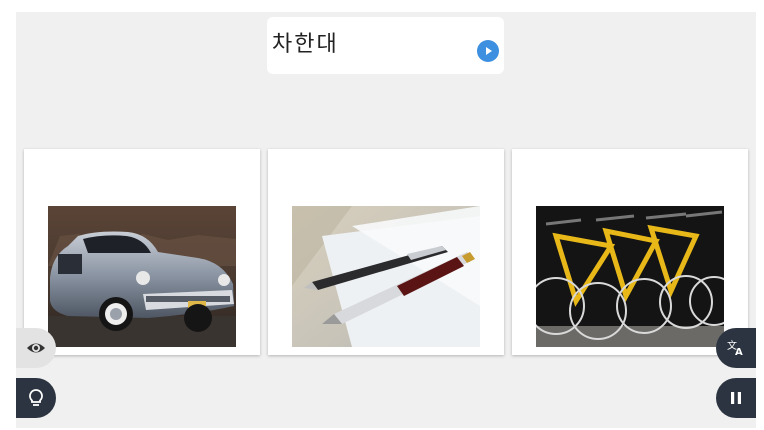 The image size is (764, 430). I want to click on option-card-car, so click(142, 252).